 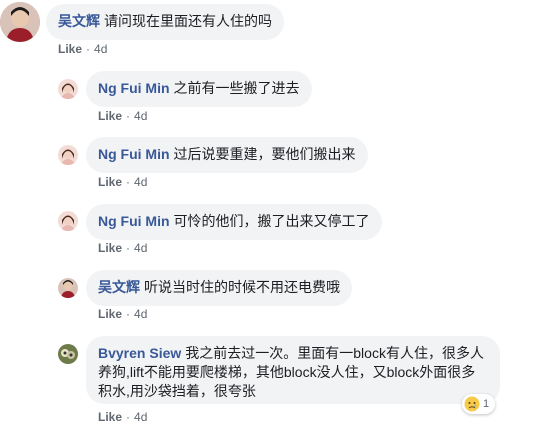 I want to click on comment-text: 请问现在里面还有人住的吗, so click(x=188, y=21).